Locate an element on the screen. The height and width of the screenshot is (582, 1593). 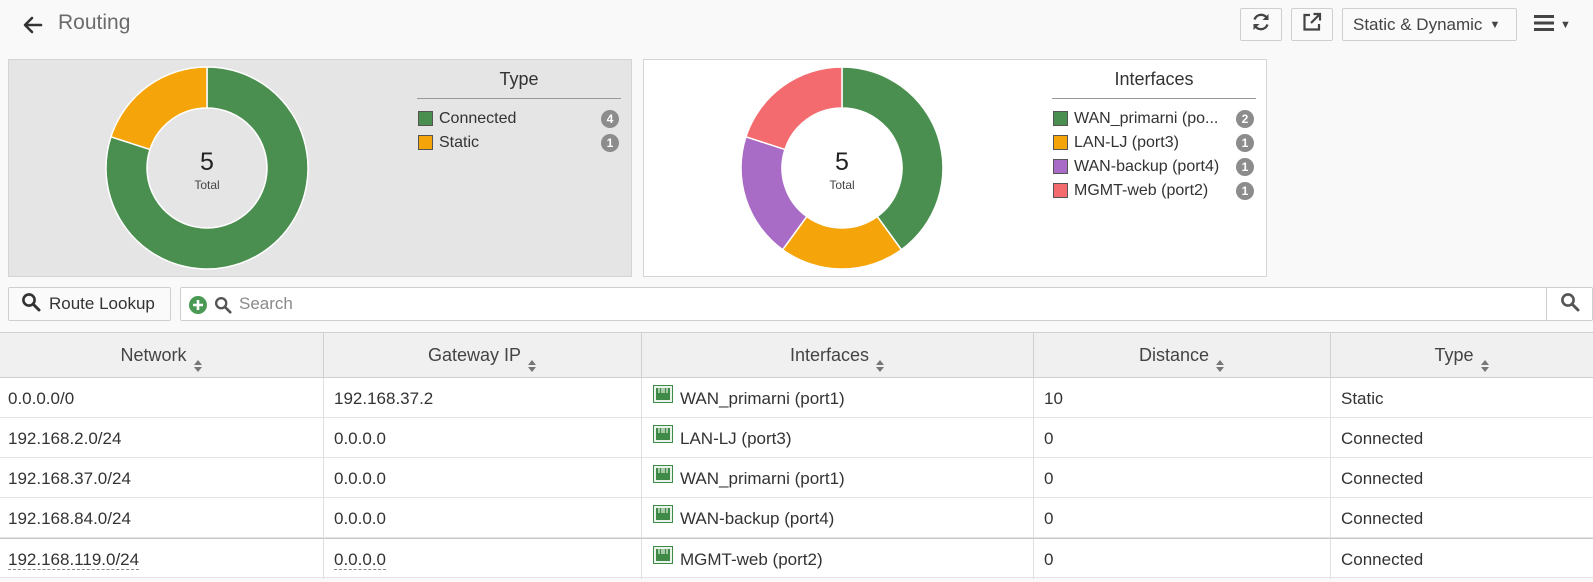
gateway-link: 0.0.0.0 is located at coordinates (360, 560).